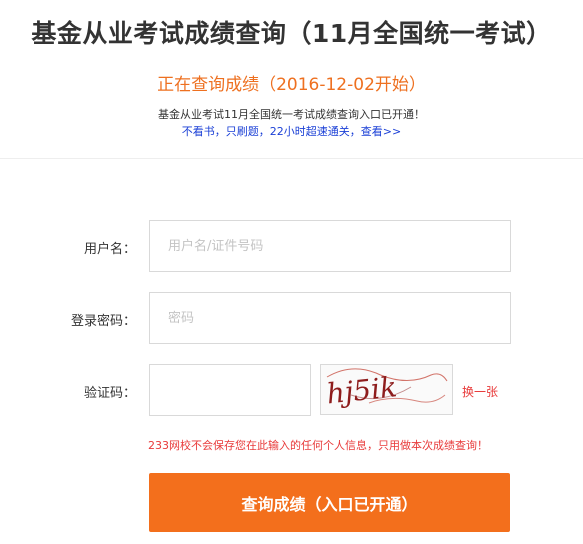  I want to click on page-title: 基金从业考试成绩查询（11月全国统一考试）, so click(291, 33).